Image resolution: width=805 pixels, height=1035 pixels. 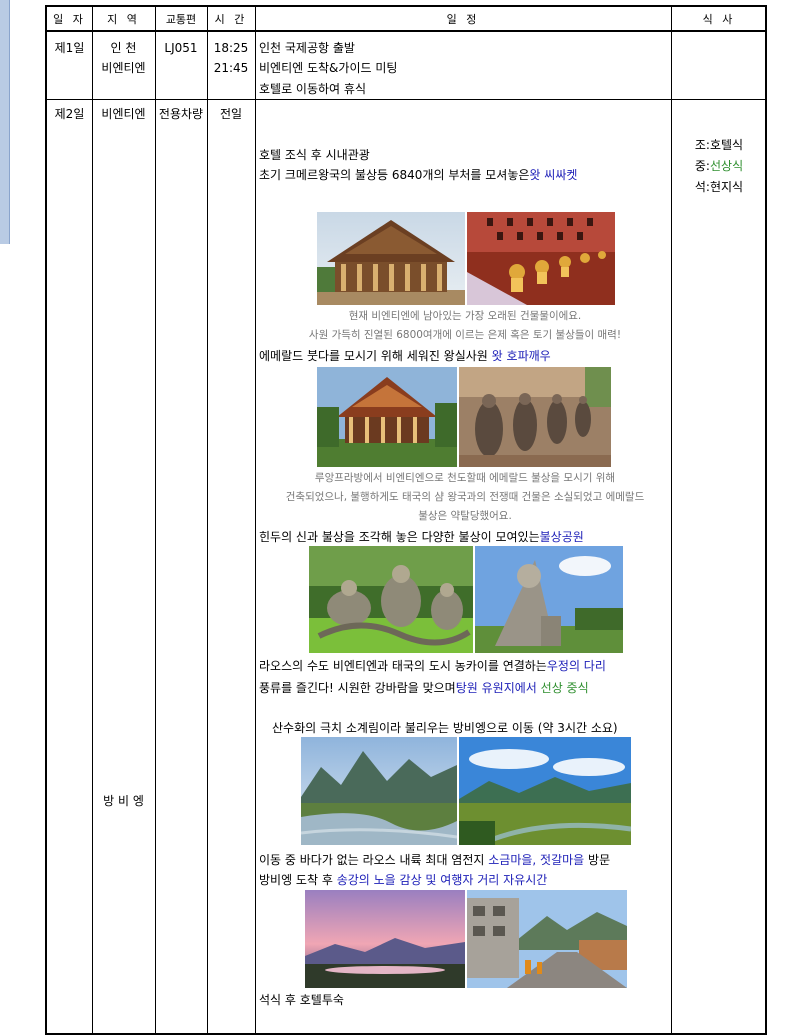 What do you see at coordinates (465, 316) in the screenshot?
I see `caption-sisaket-1: 현재 비엔티엔에 남아있는 가장 오래된 건물물이에요.` at bounding box center [465, 316].